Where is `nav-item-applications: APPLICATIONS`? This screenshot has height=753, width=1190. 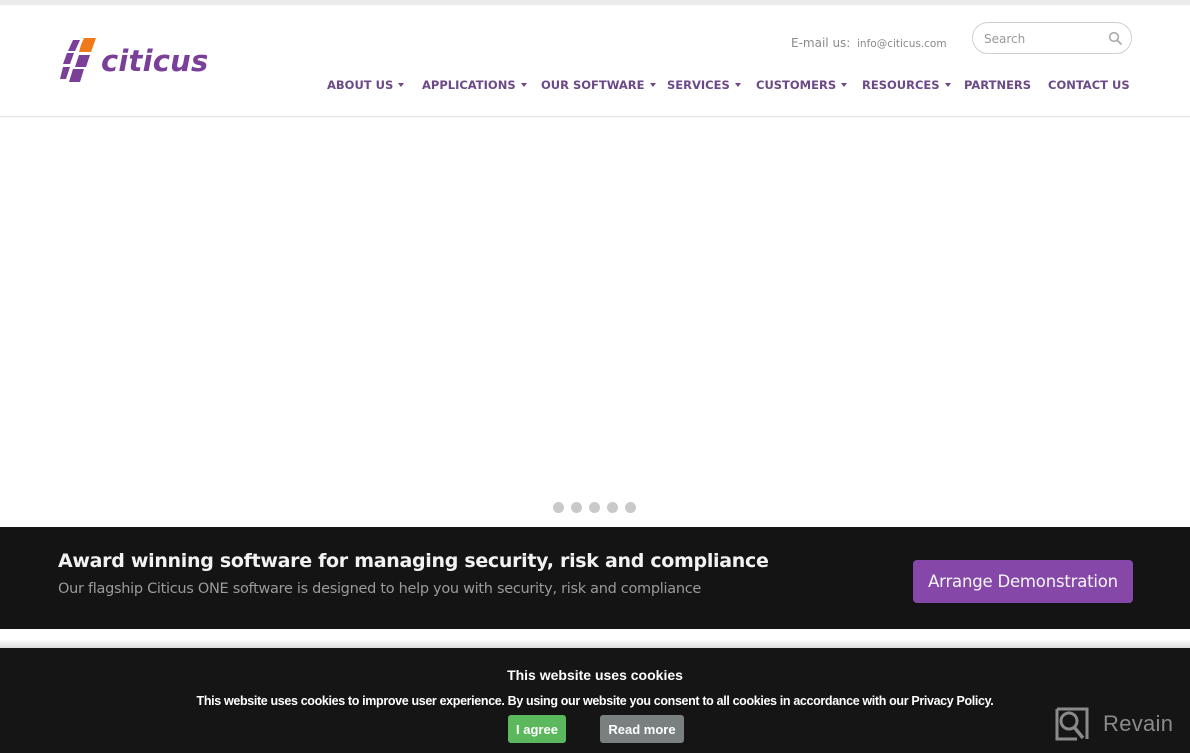 nav-item-applications: APPLICATIONS is located at coordinates (474, 85).